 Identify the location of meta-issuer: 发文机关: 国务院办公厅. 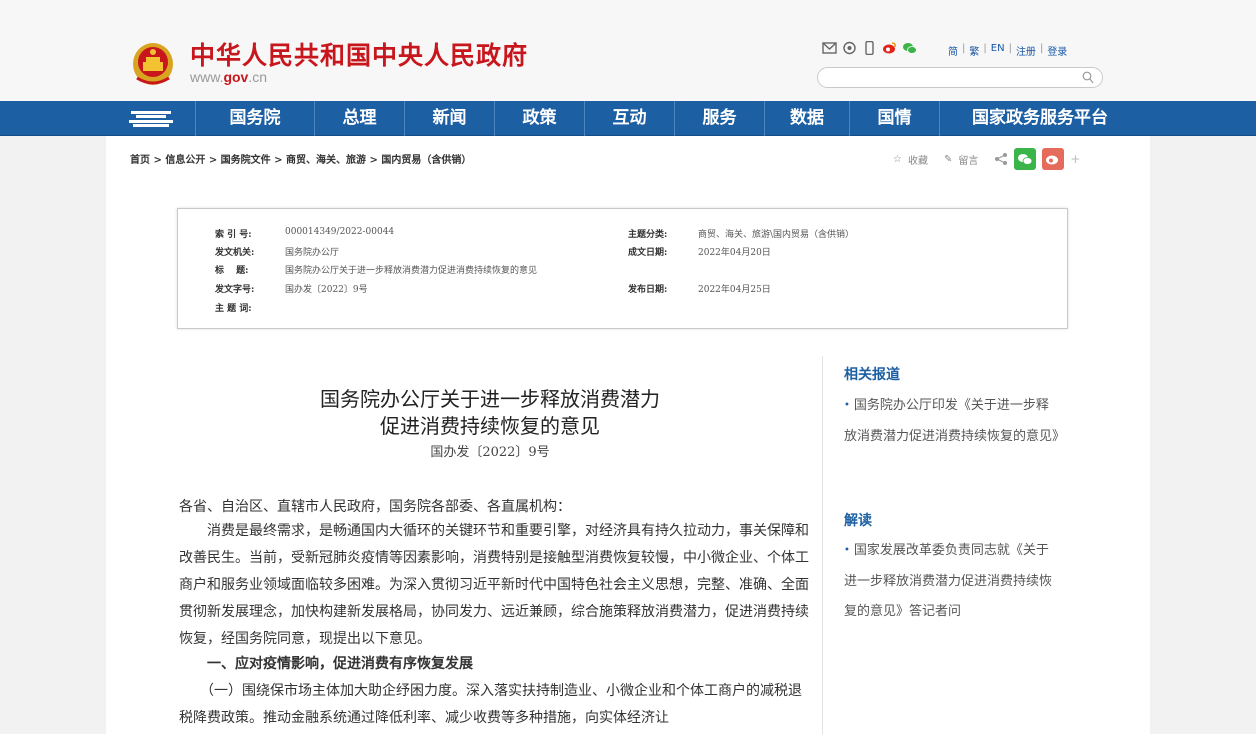
(277, 253).